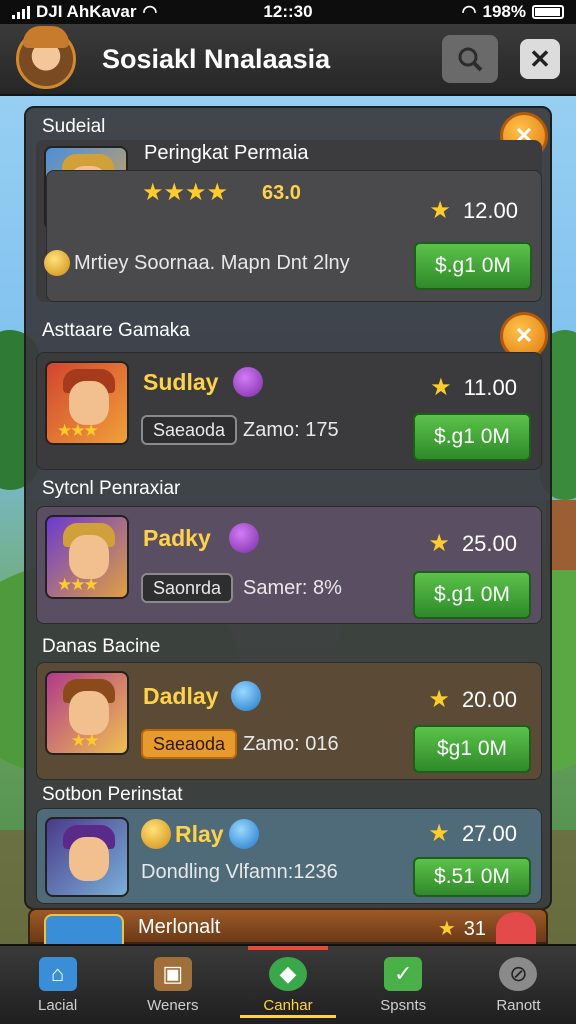 Image resolution: width=576 pixels, height=1024 pixels. What do you see at coordinates (116, 330) in the screenshot?
I see `section-title: Asttaare Gamaka` at bounding box center [116, 330].